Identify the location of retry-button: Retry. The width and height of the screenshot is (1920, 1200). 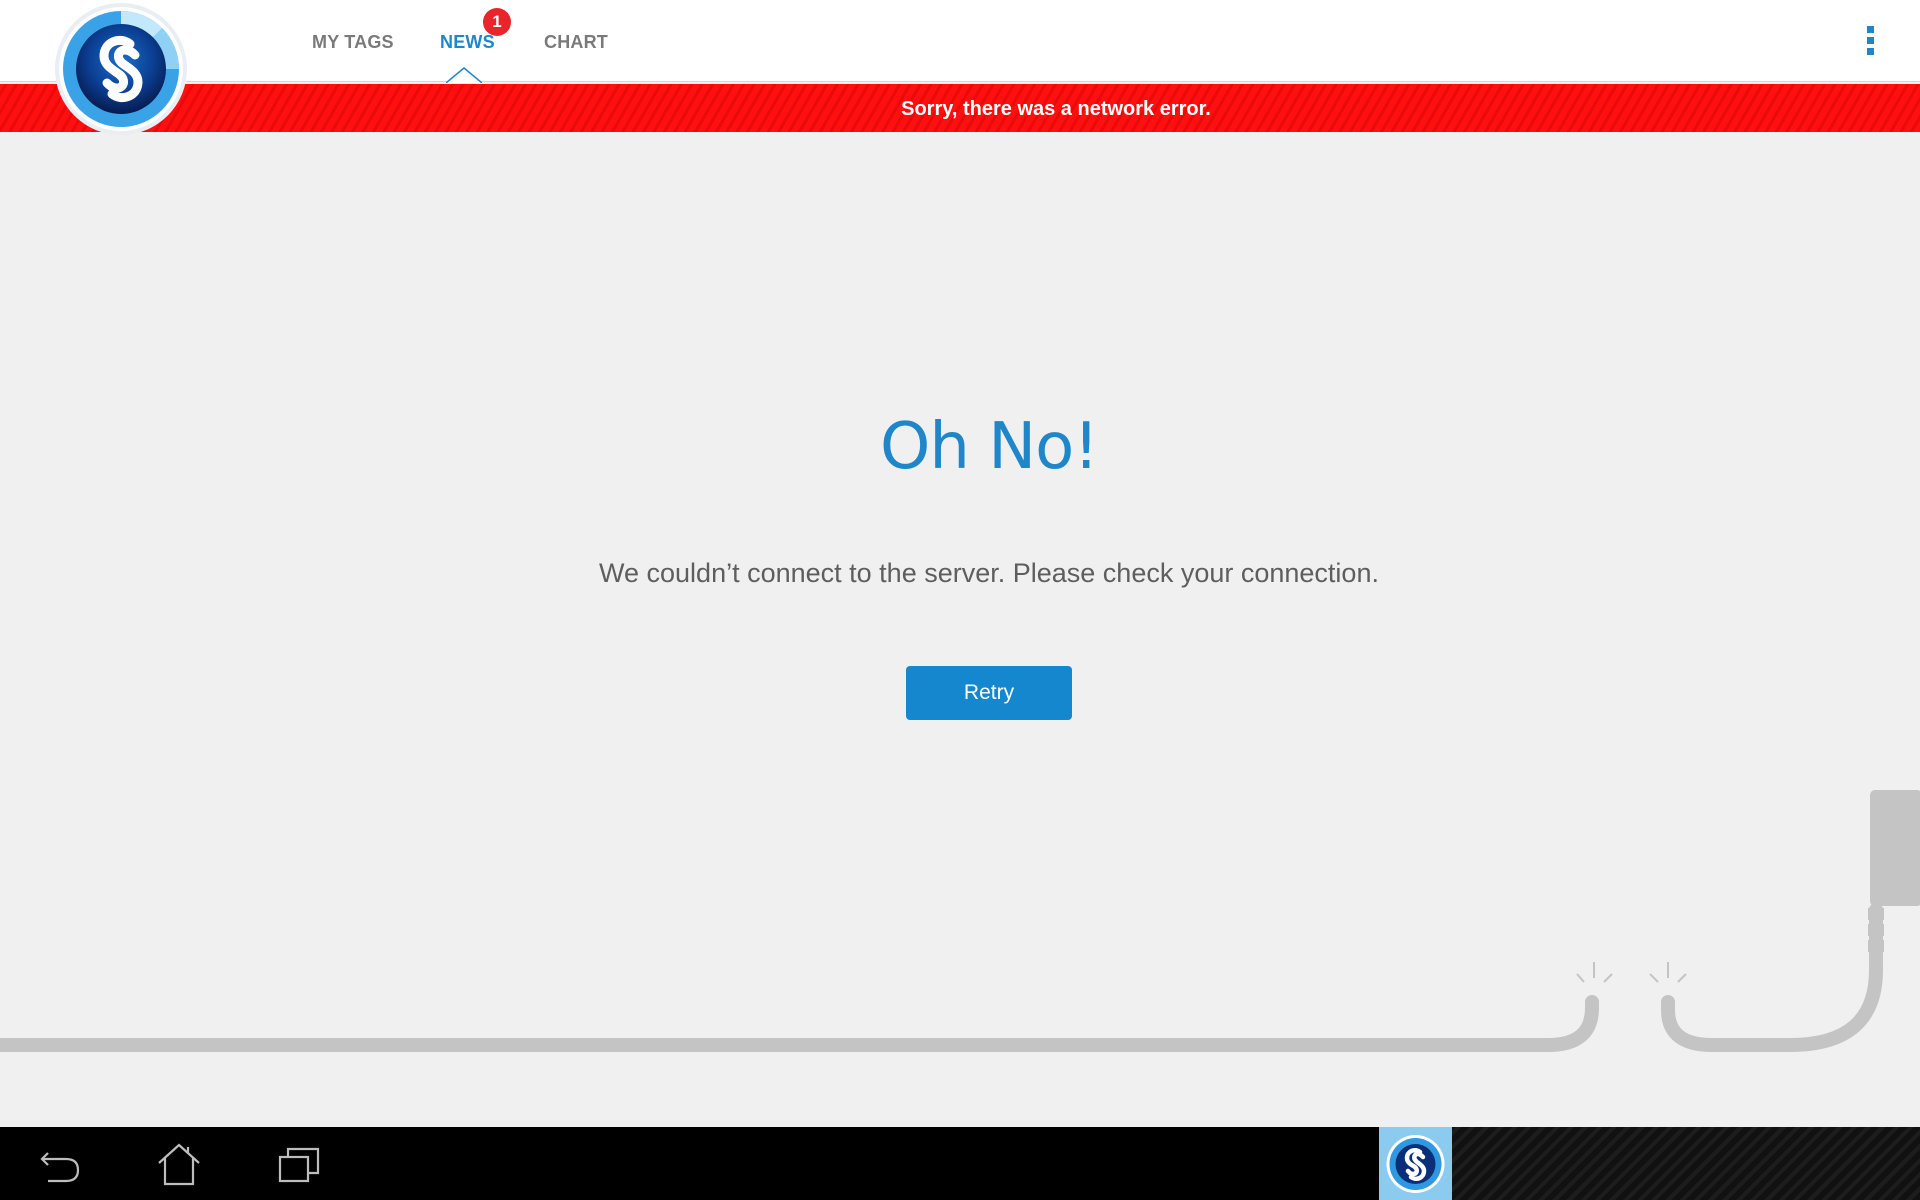
(989, 693).